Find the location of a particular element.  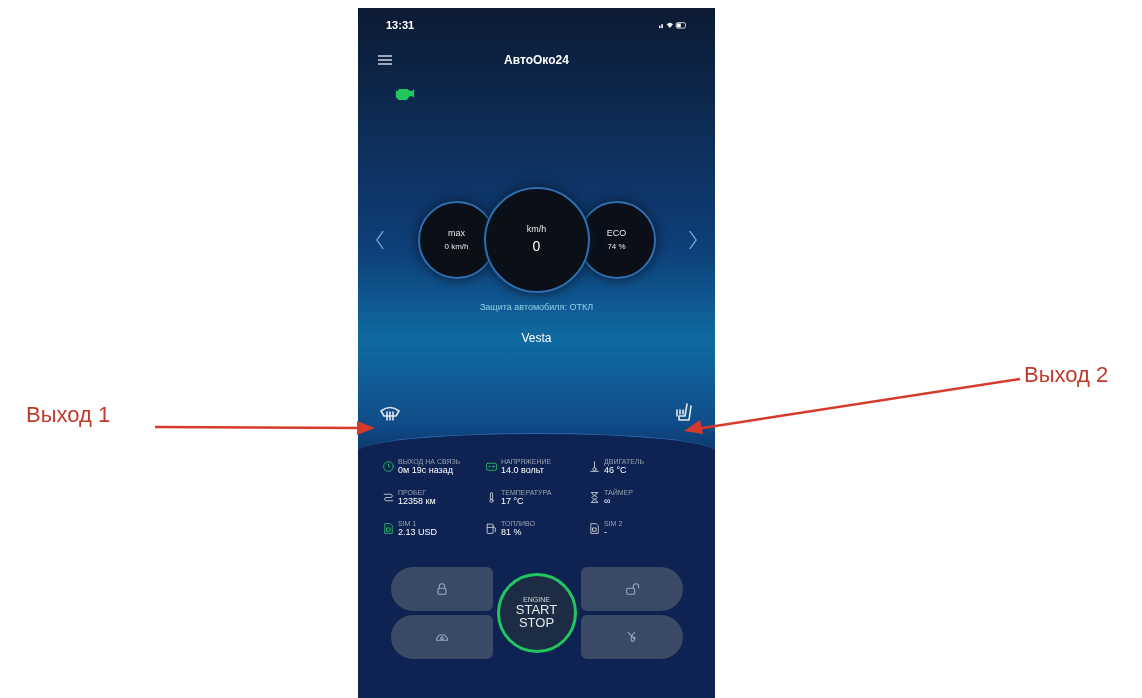

protection-status: Защита автомобиля: ОТКЛ is located at coordinates (536, 307).